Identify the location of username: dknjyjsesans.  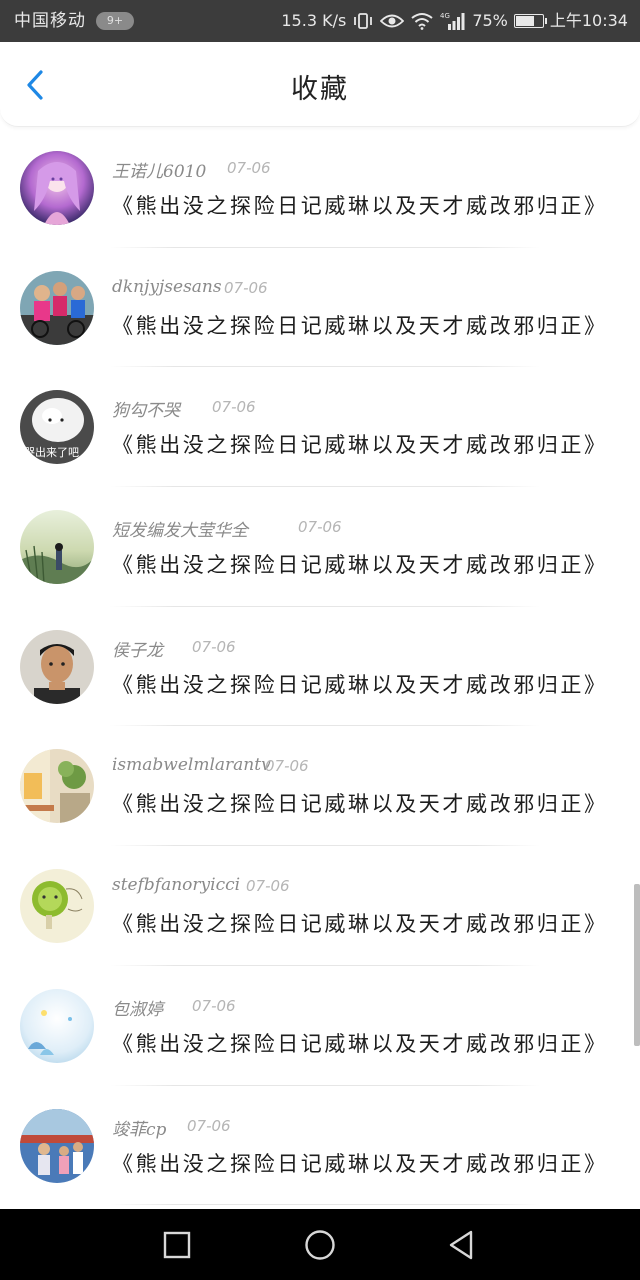
(167, 287).